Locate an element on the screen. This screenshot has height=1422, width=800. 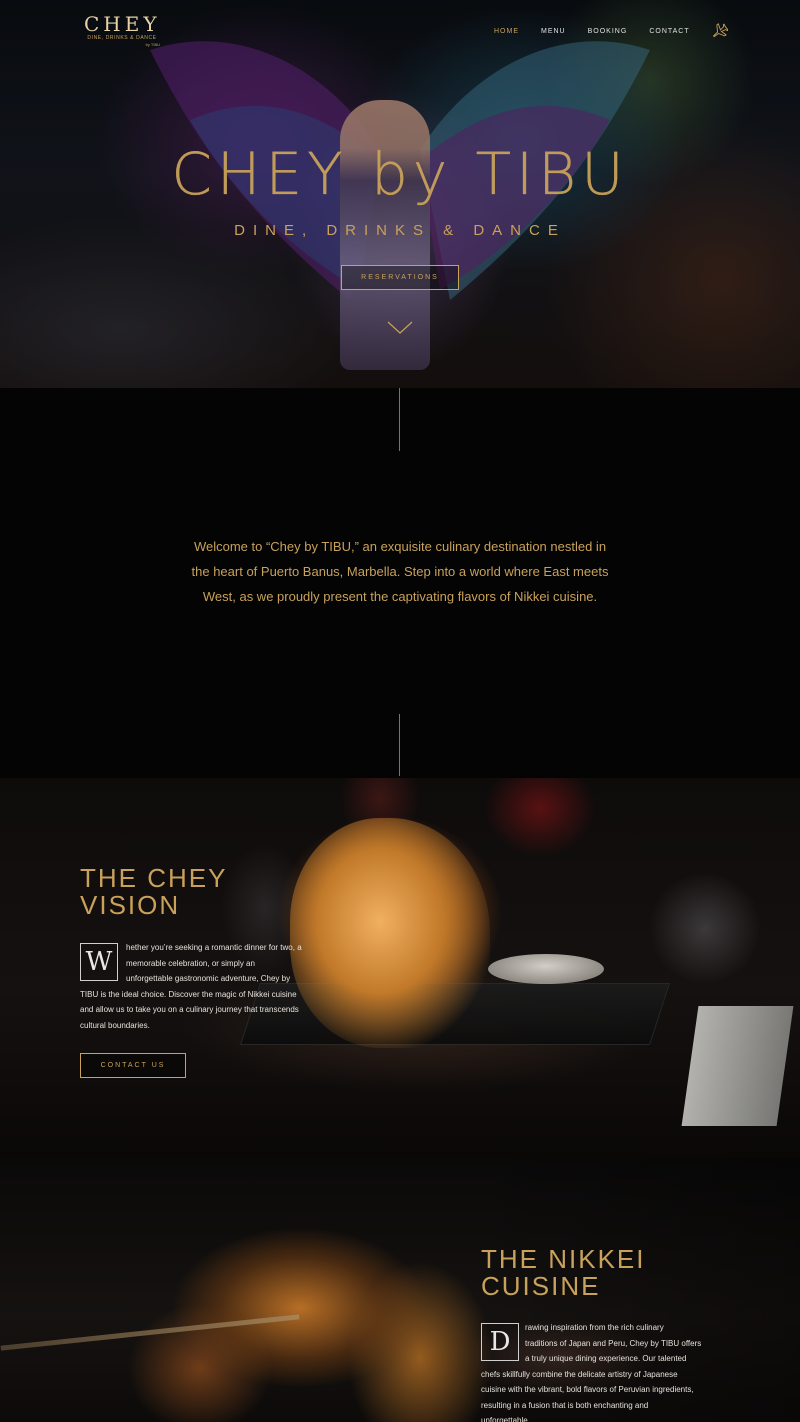
hero-tagline: DINE, DRINKS & DANCE is located at coordinates (400, 230).